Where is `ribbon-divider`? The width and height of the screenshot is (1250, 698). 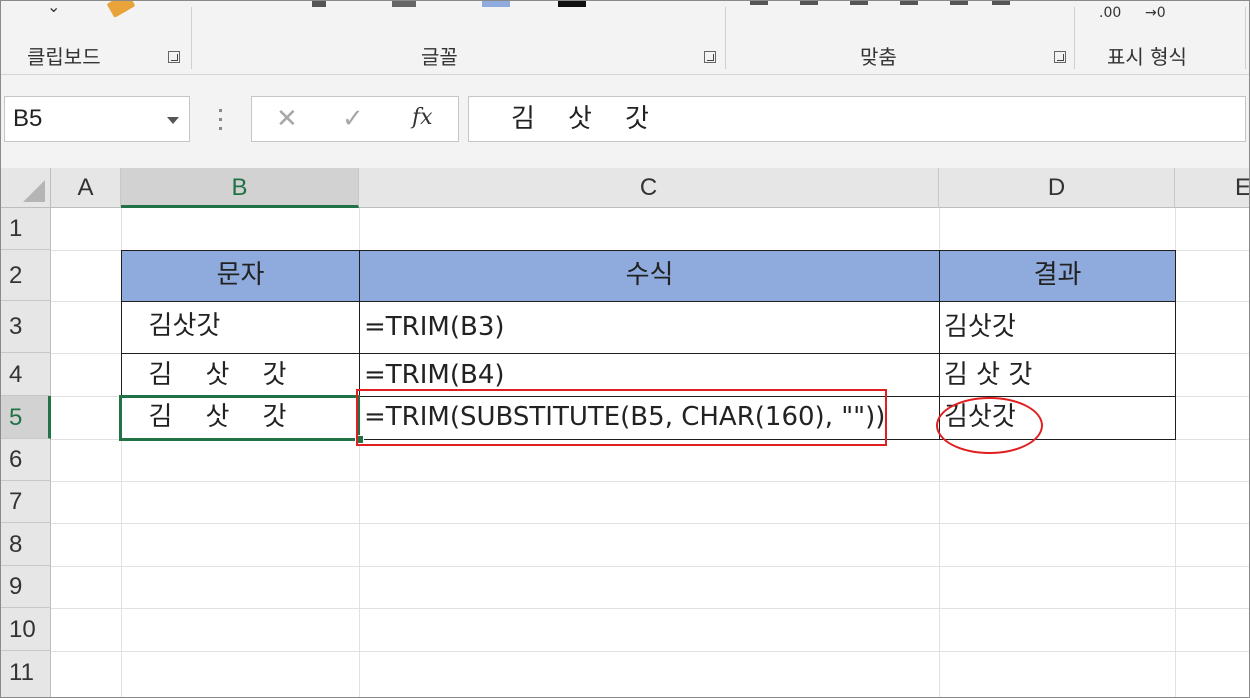 ribbon-divider is located at coordinates (1245, 38).